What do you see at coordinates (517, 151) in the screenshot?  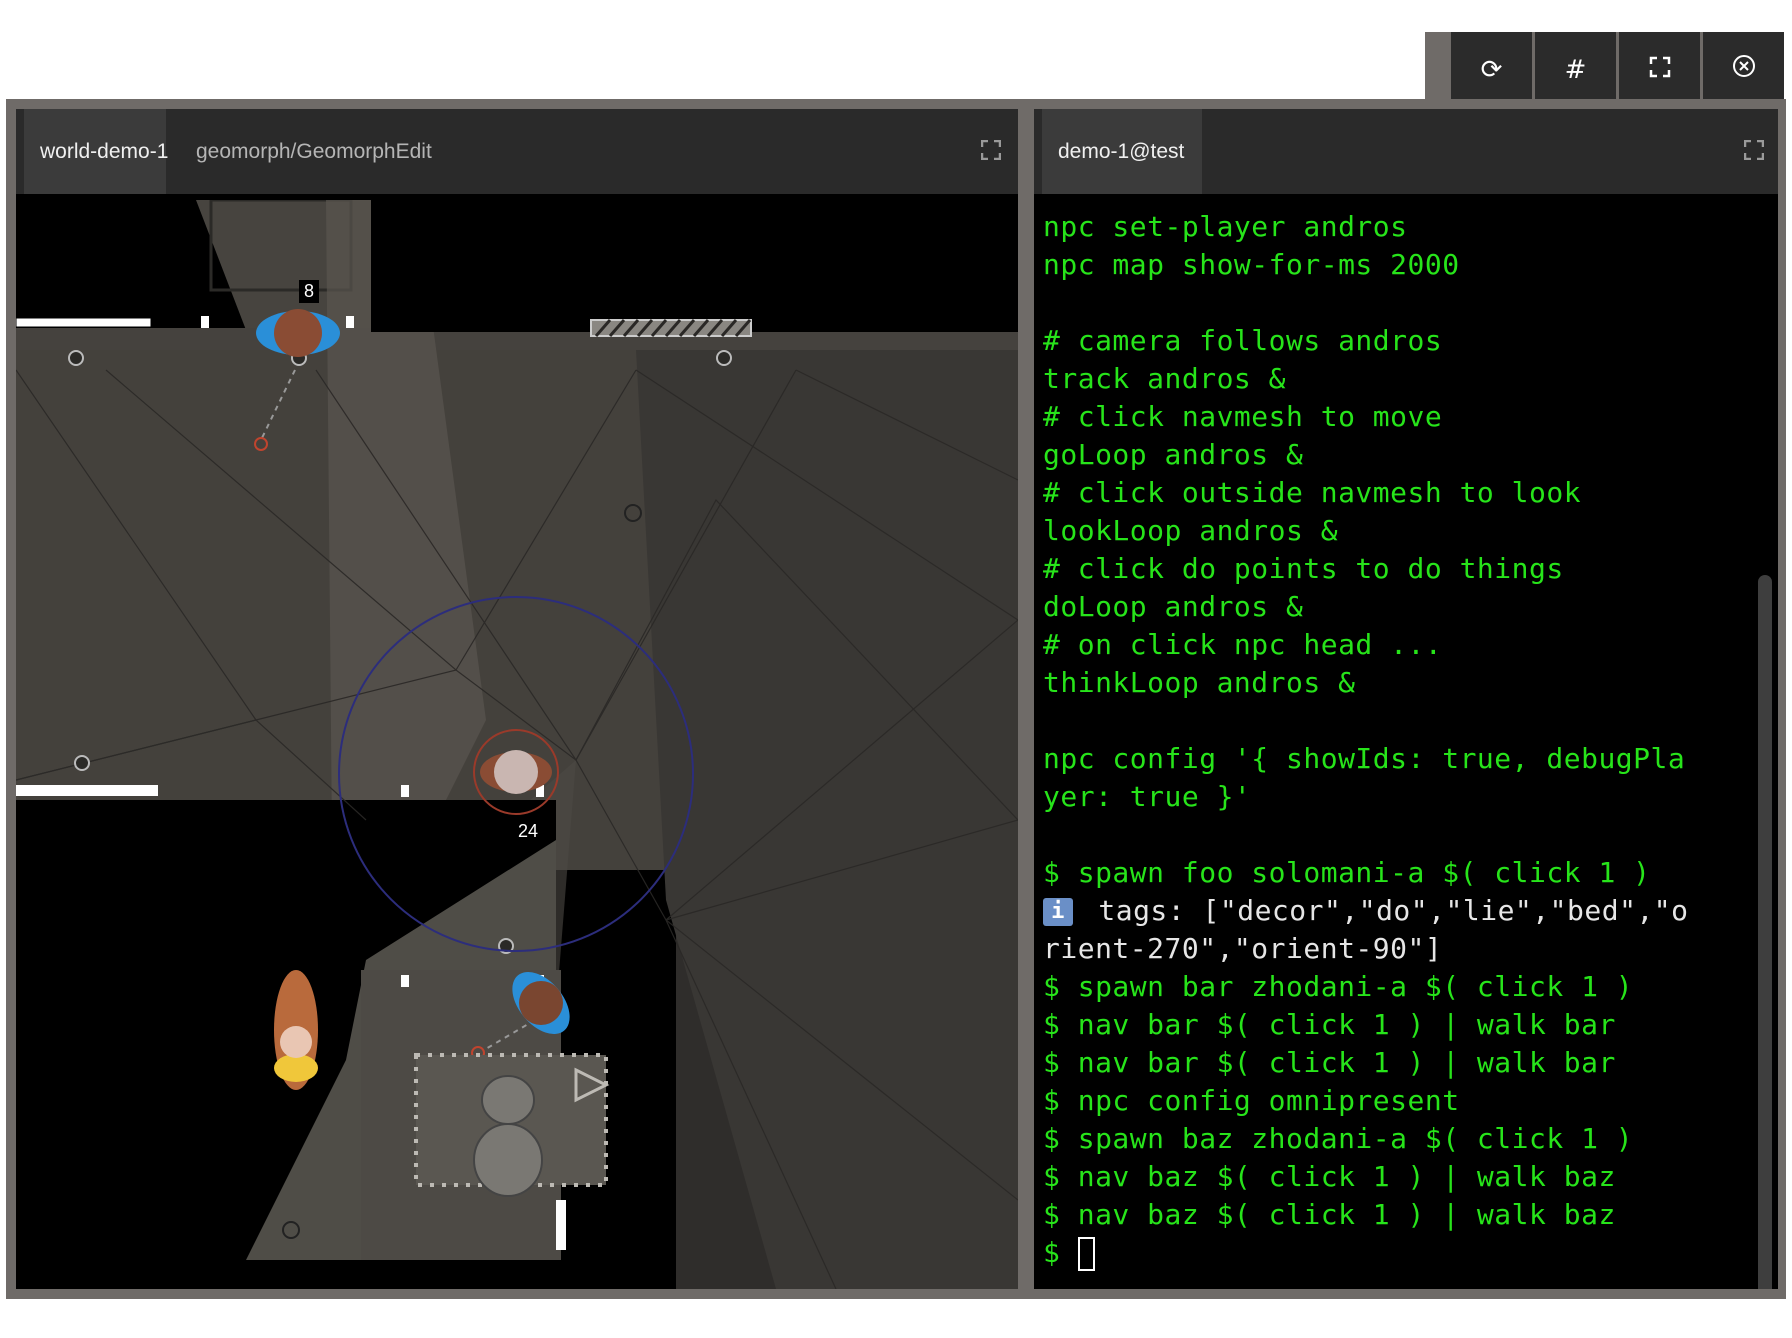 I see `left-tabbar: world-demo-1 geomorph/GeomorphEdit` at bounding box center [517, 151].